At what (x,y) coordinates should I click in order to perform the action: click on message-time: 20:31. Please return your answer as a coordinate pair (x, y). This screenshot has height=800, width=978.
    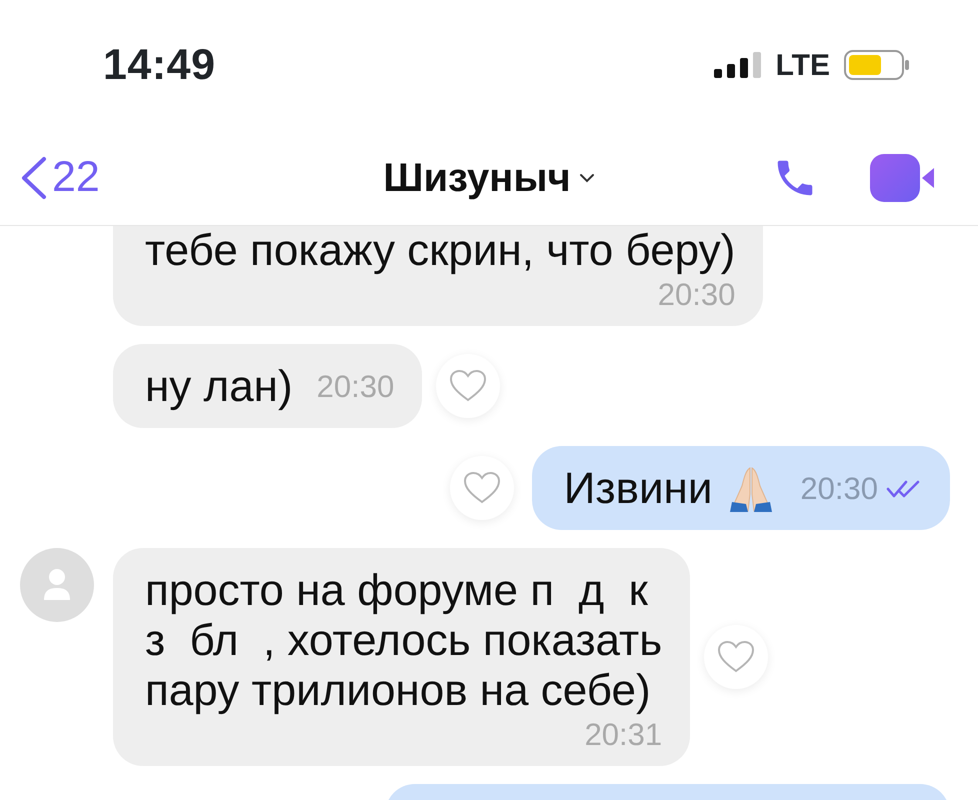
    Looking at the image, I should click on (623, 735).